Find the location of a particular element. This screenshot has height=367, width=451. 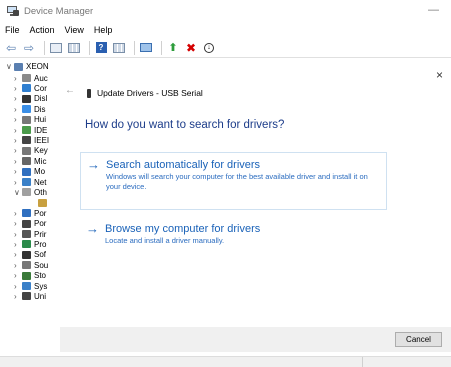

tree-item-label: IEEI is located at coordinates (42, 140).